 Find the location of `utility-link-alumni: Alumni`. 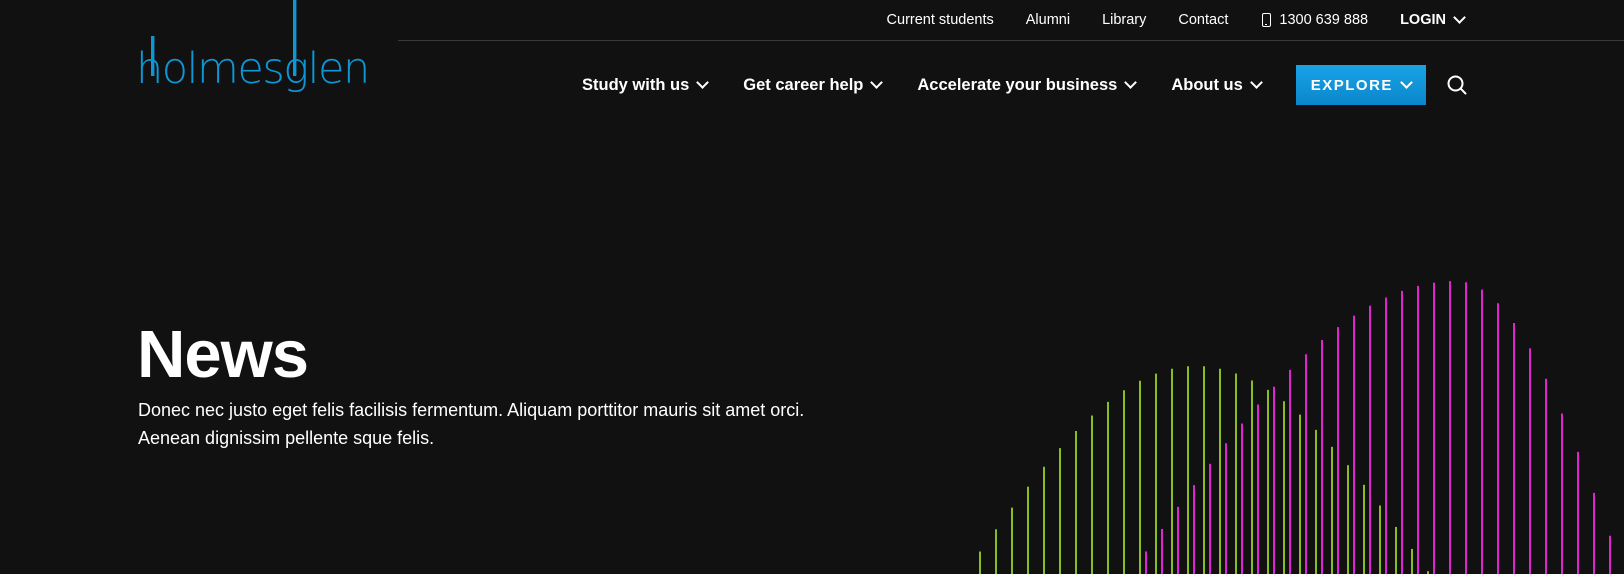

utility-link-alumni: Alumni is located at coordinates (1048, 20).